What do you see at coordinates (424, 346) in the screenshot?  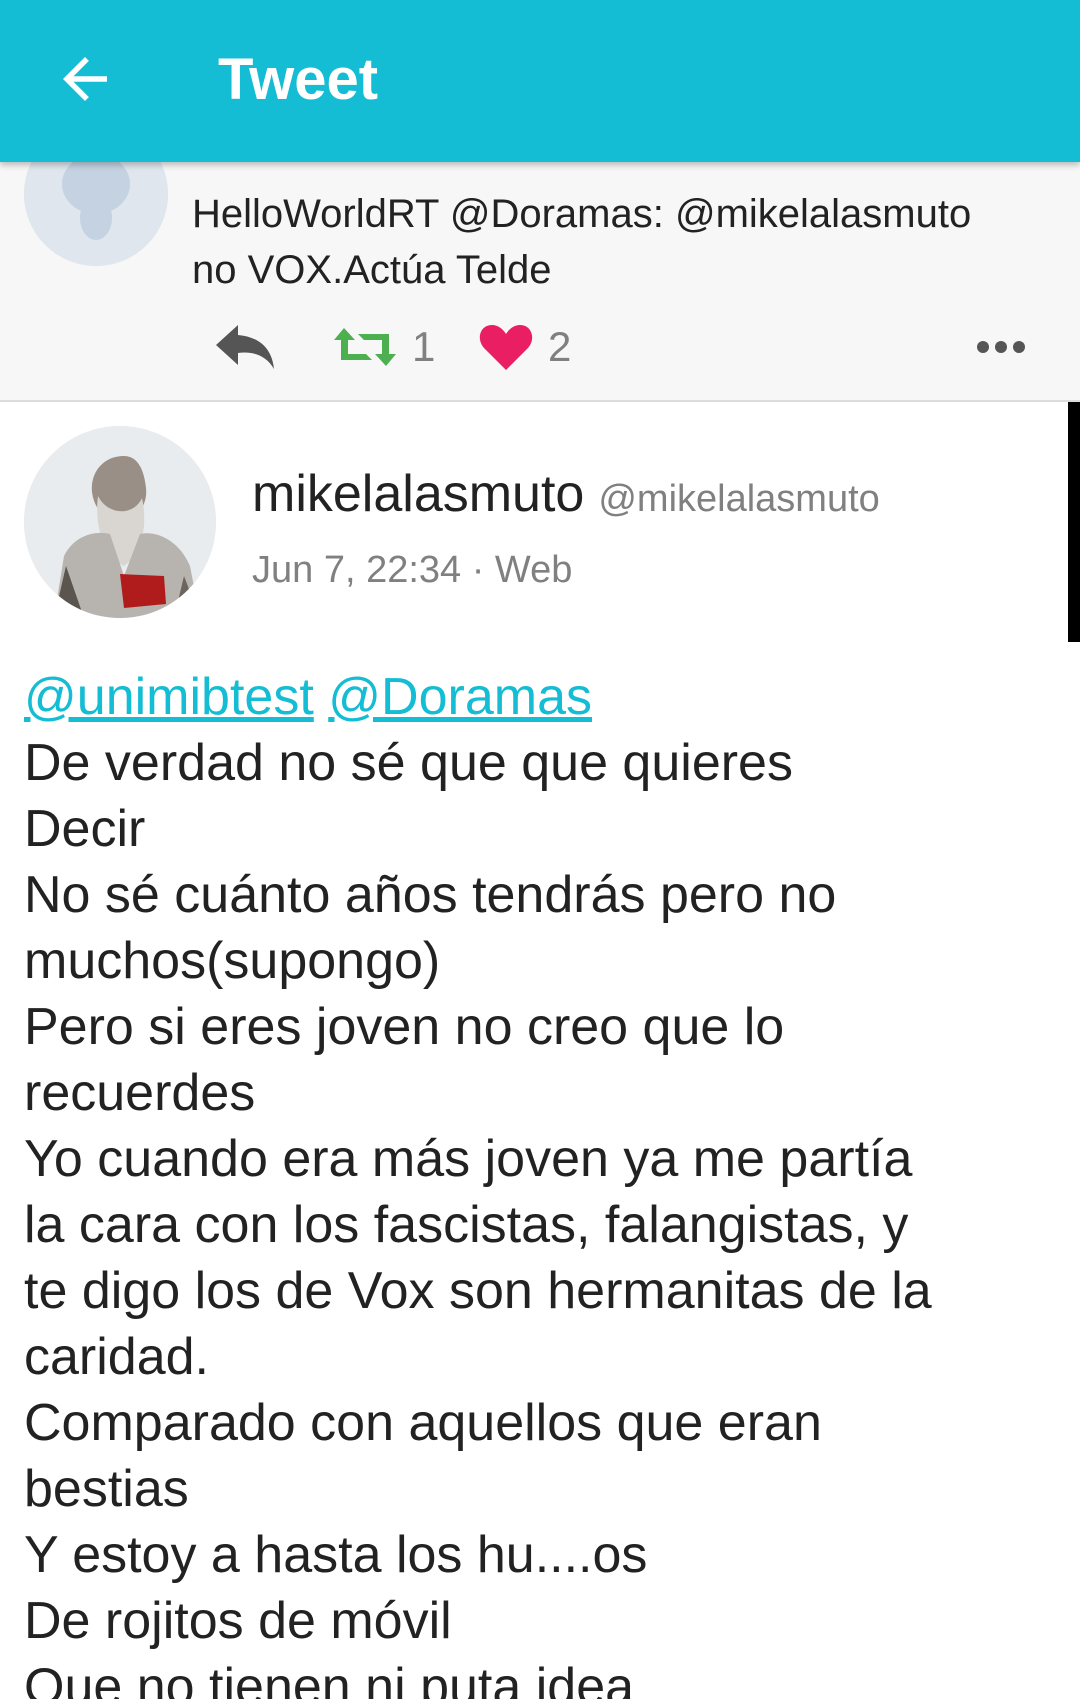 I see `retweet-count: 1` at bounding box center [424, 346].